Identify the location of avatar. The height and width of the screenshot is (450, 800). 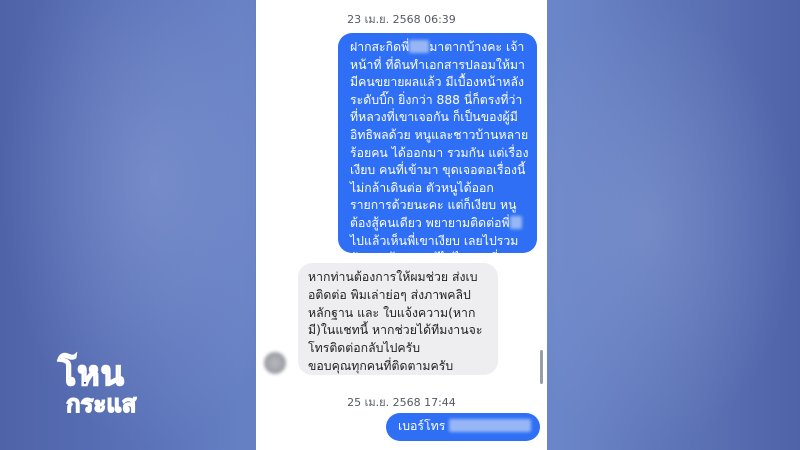
(275, 363).